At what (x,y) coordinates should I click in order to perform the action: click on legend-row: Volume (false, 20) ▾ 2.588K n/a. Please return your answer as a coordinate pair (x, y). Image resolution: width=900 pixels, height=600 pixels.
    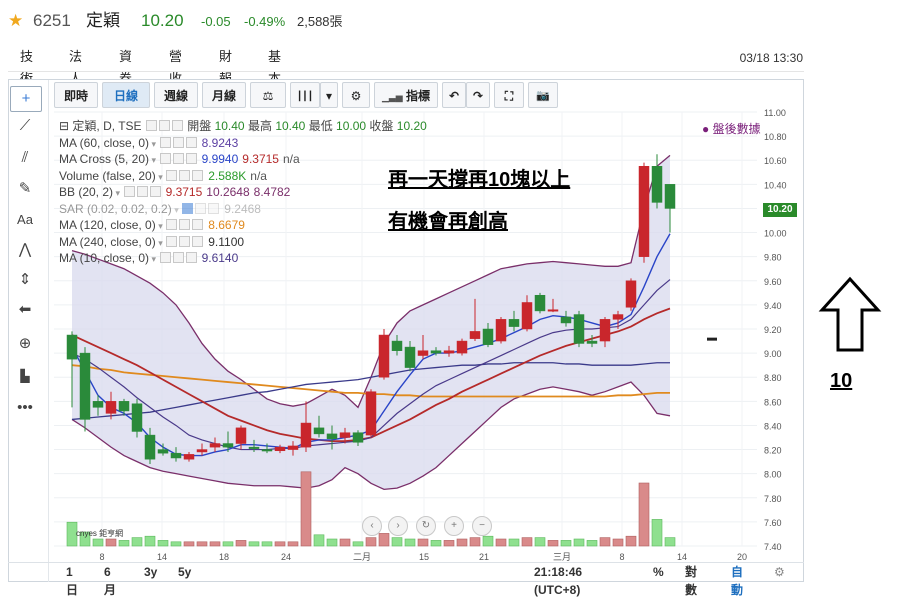
    Looking at the image, I should click on (243, 176).